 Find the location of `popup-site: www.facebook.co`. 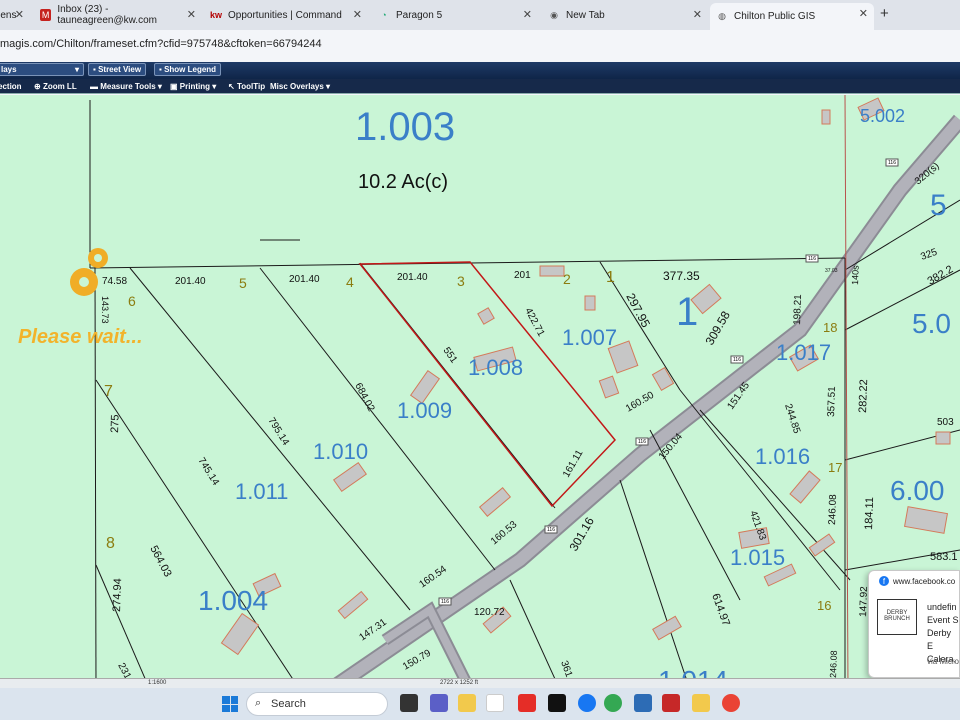

popup-site: www.facebook.co is located at coordinates (924, 581).